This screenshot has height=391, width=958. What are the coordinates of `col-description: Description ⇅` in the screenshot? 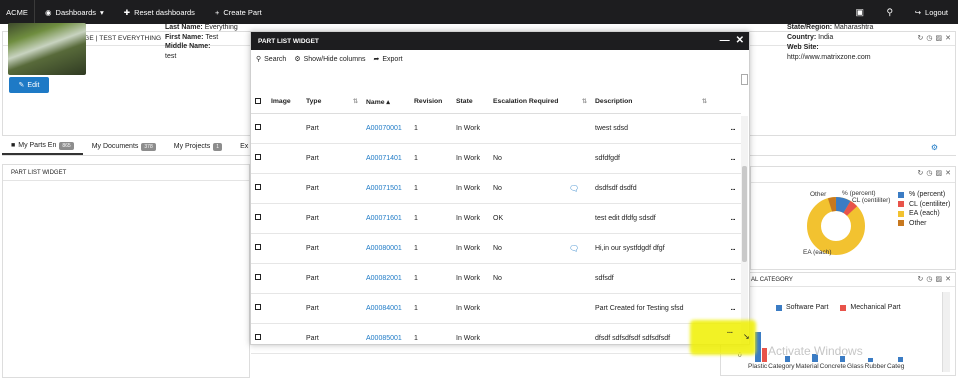 It's located at (651, 102).